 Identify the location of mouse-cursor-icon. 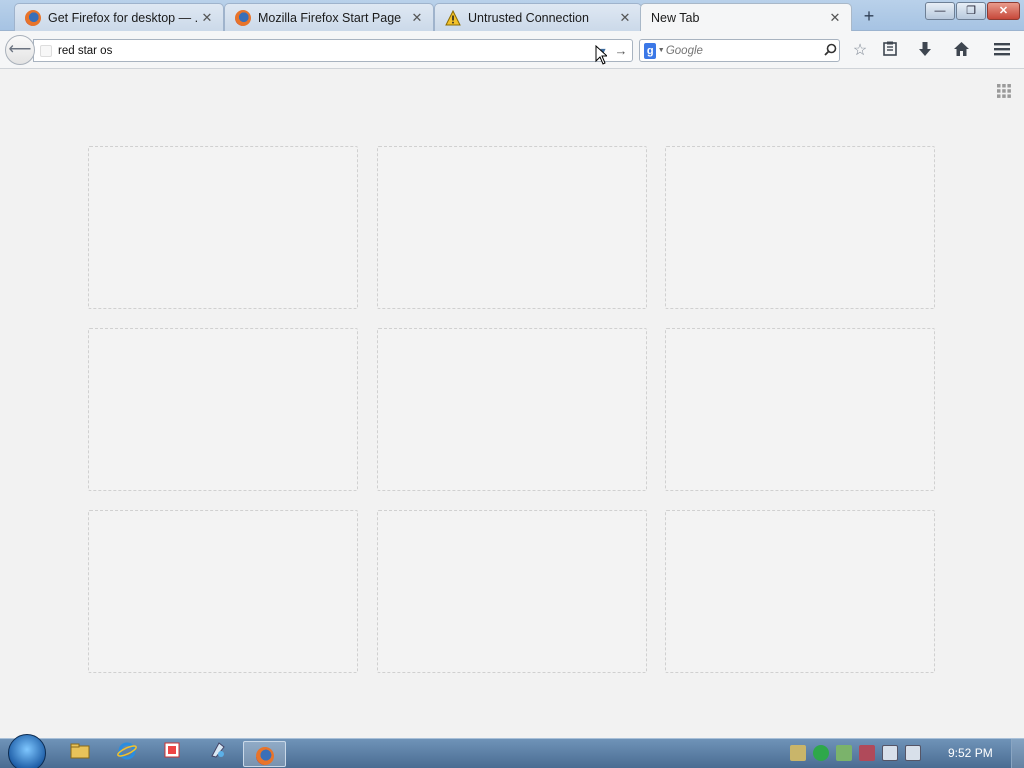
(602, 56).